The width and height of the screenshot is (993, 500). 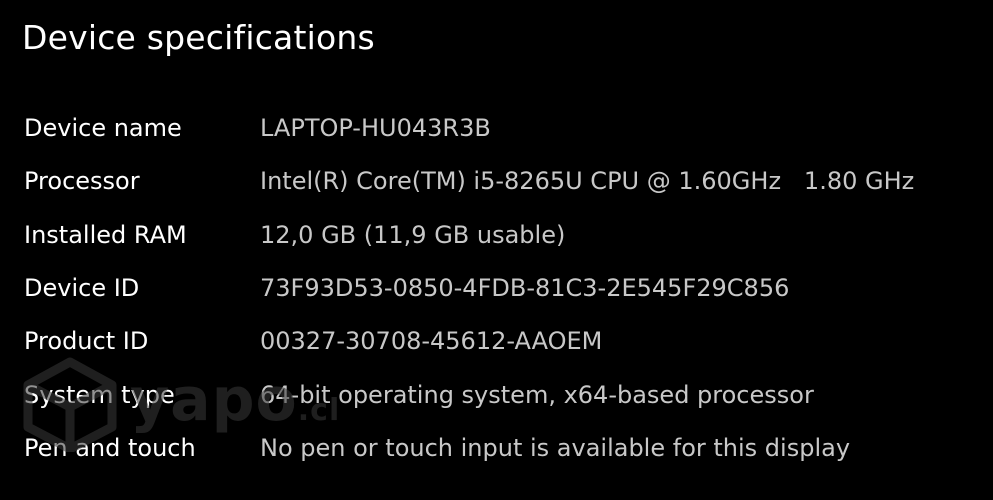 I want to click on section-title: Device specifications, so click(x=198, y=37).